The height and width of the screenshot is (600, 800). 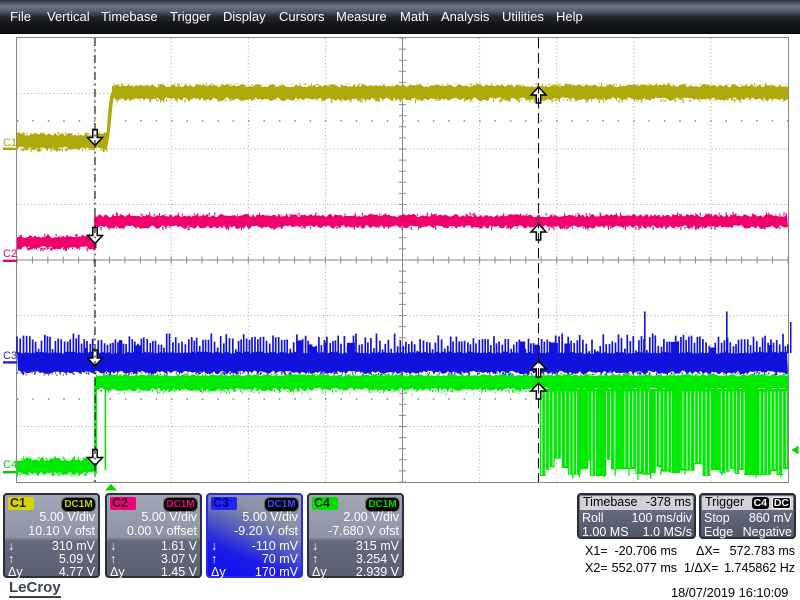 What do you see at coordinates (10, 143) in the screenshot?
I see `svg-text: C1` at bounding box center [10, 143].